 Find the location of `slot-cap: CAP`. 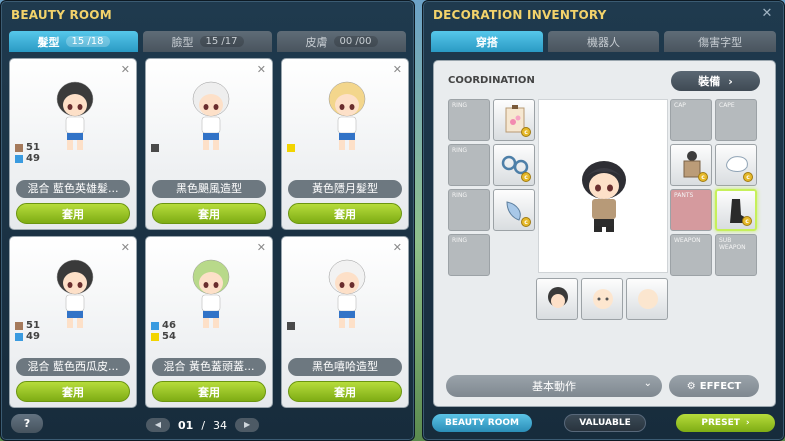

slot-cap: CAP is located at coordinates (691, 120).